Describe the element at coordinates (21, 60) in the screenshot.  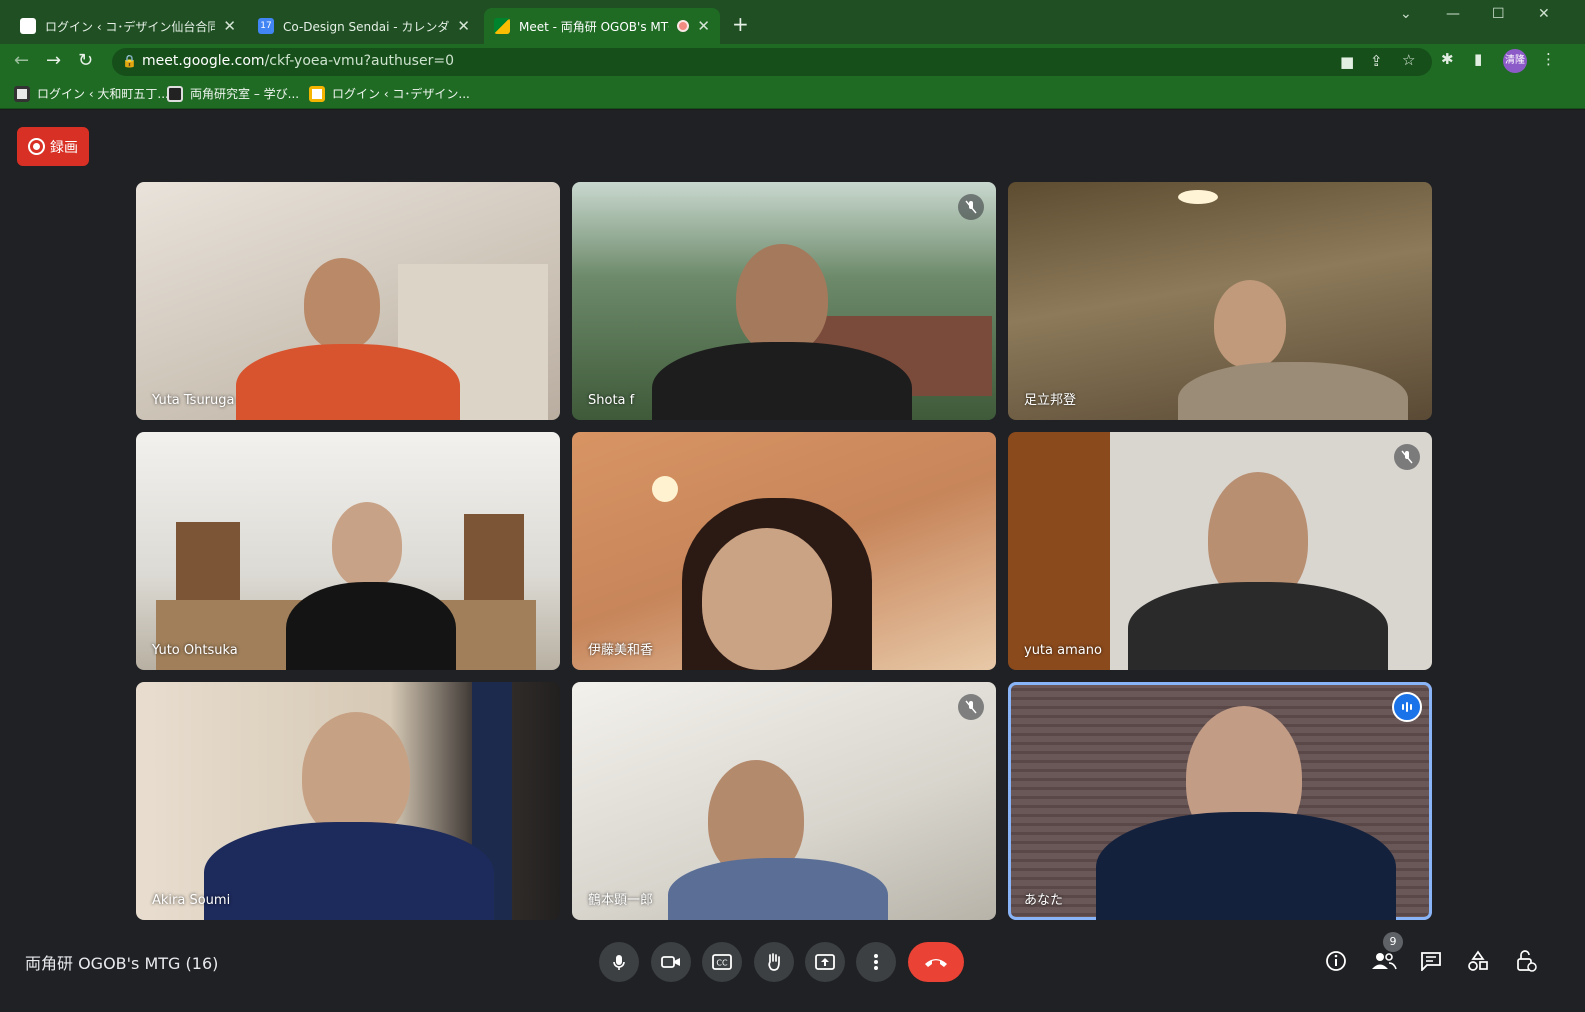
I see `back-icon: ←` at that location.